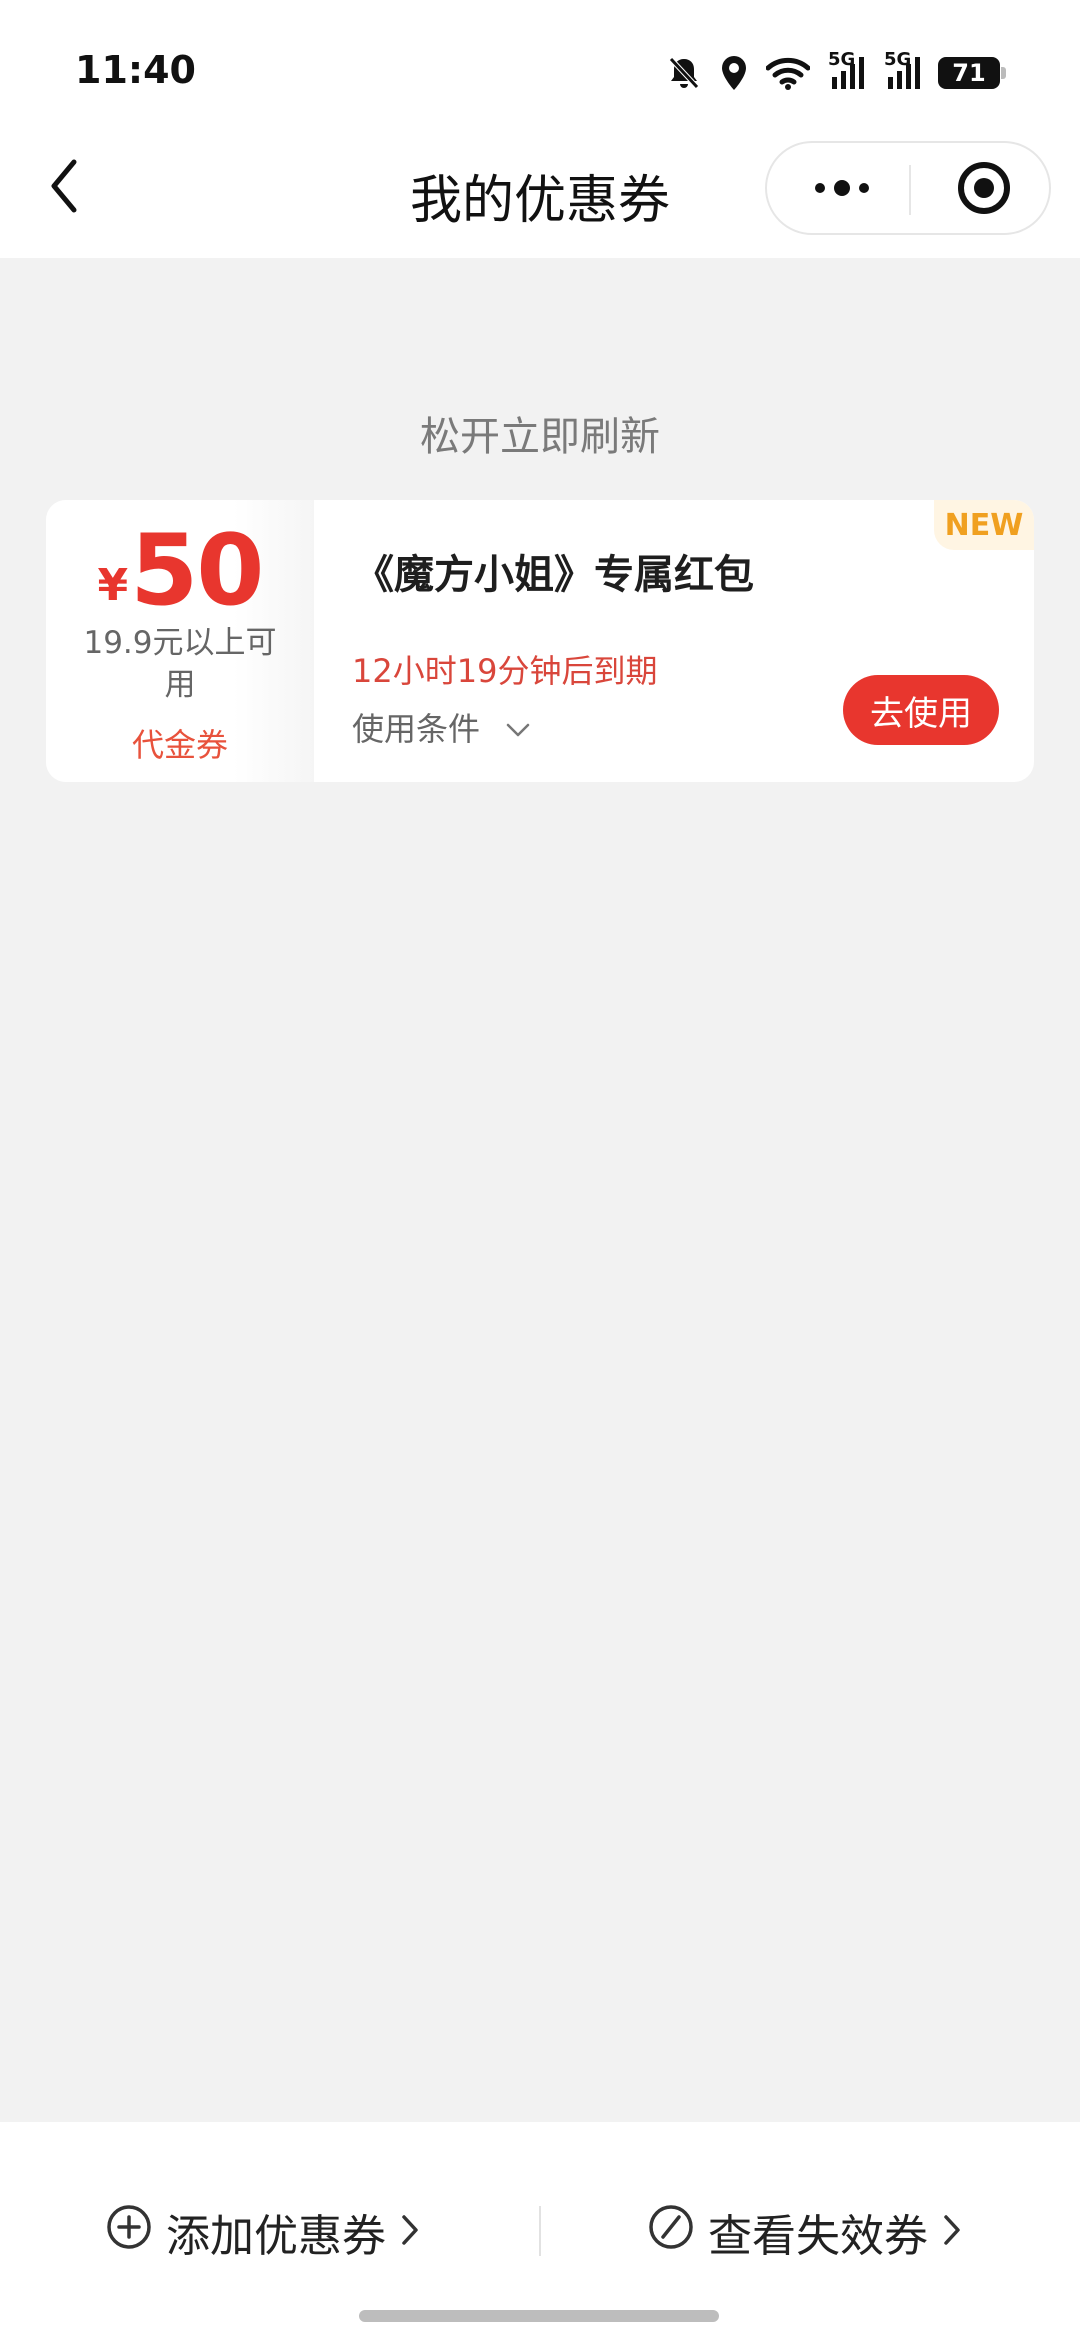  What do you see at coordinates (671, 2232) in the screenshot?
I see `forbidden-icon` at bounding box center [671, 2232].